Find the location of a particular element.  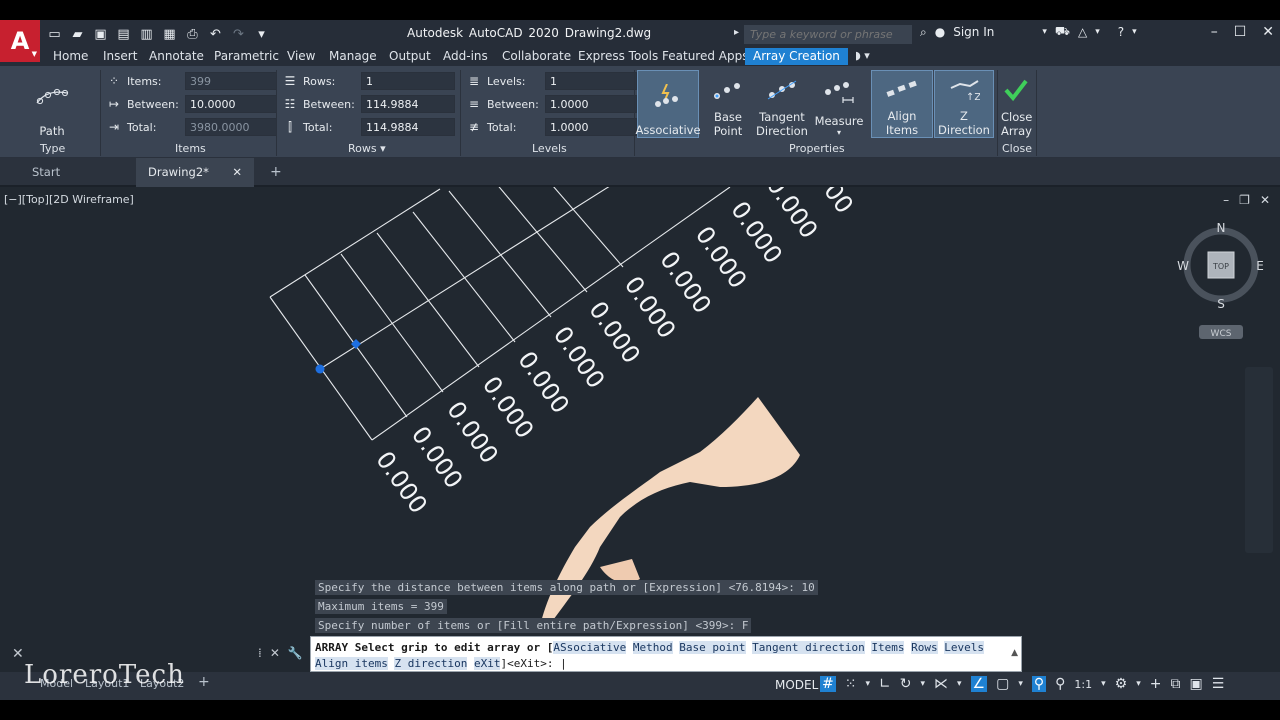

new-file-icon: ▭ is located at coordinates (54, 34).